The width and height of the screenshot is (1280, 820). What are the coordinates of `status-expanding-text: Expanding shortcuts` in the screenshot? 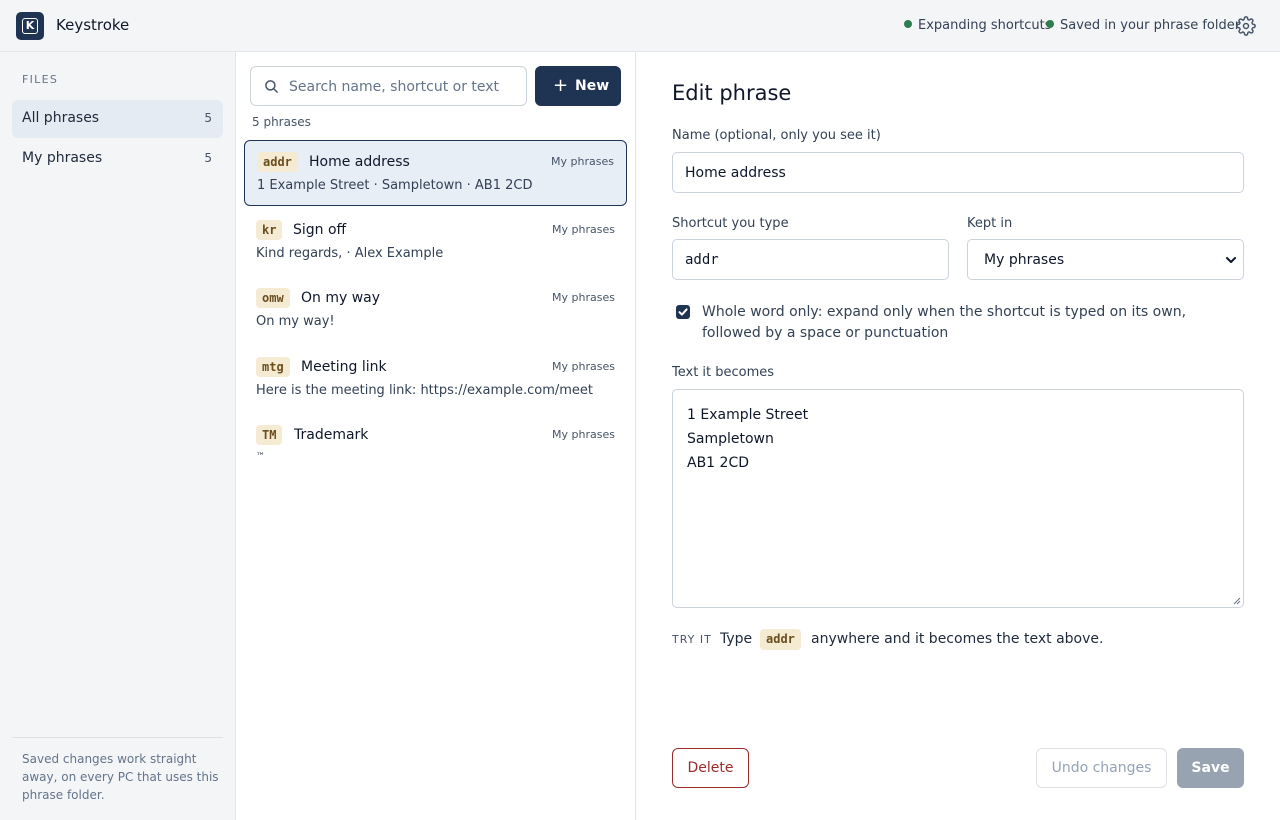 It's located at (985, 25).